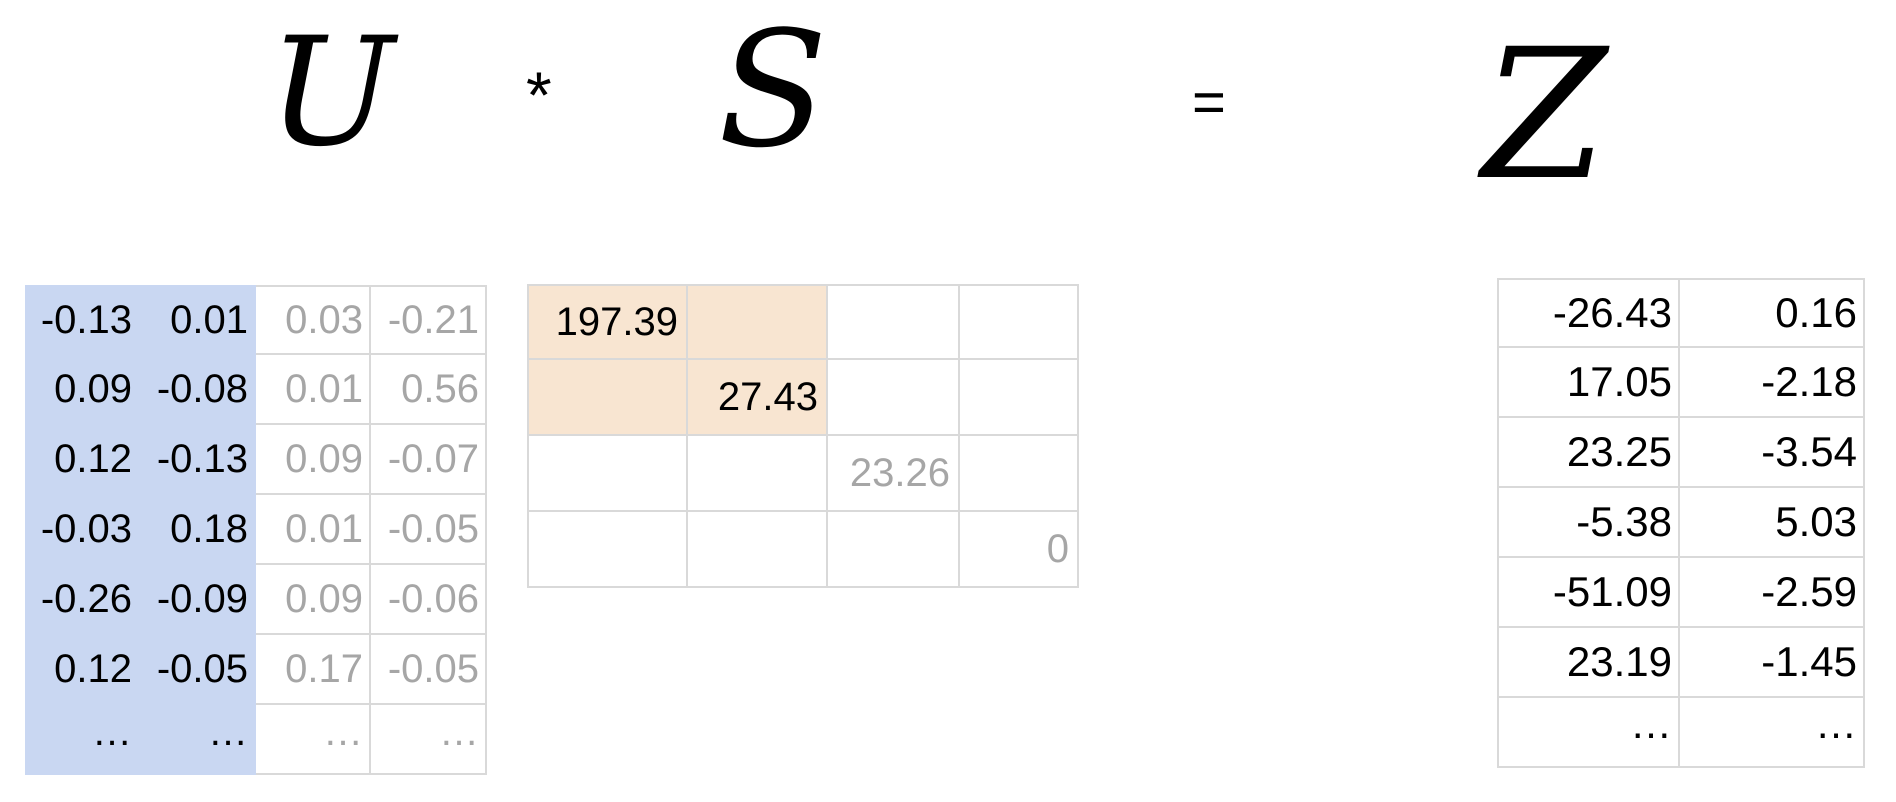 The width and height of the screenshot is (1896, 802). Describe the element at coordinates (313, 670) in the screenshot. I see `u-matrix-cell: 0.17` at that location.